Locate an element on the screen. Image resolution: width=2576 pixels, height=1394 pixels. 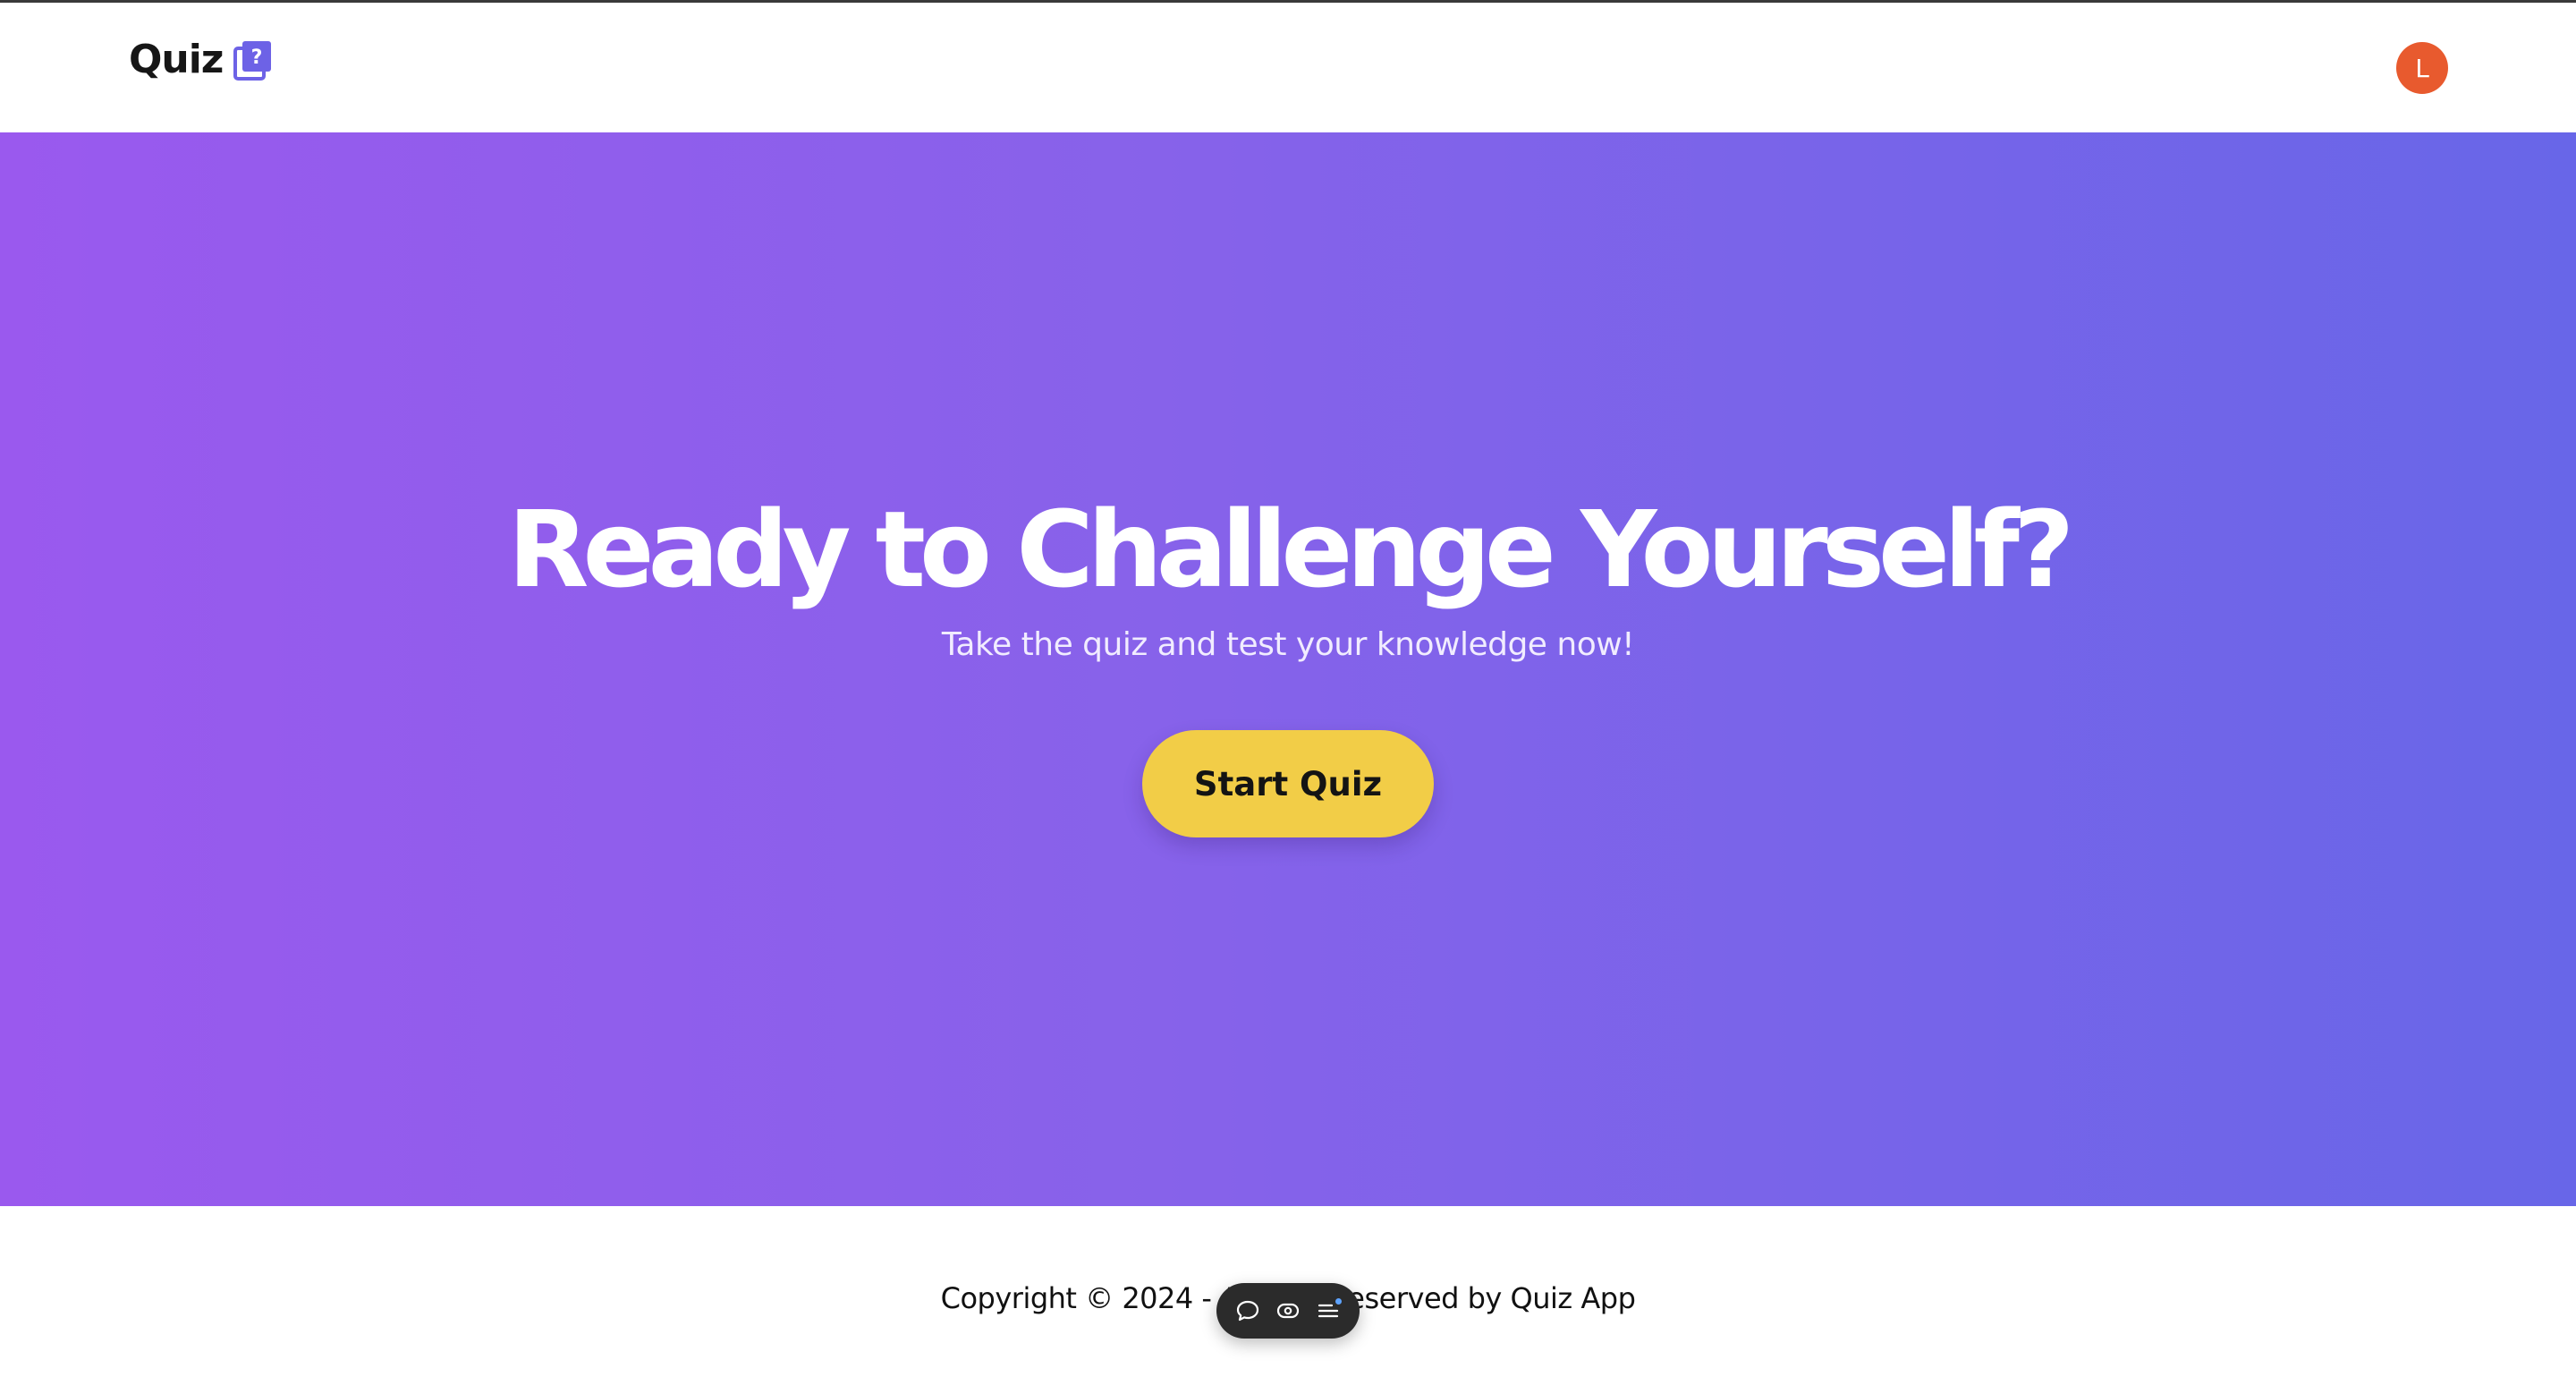
brand-icon-glyph: ? is located at coordinates (257, 58).